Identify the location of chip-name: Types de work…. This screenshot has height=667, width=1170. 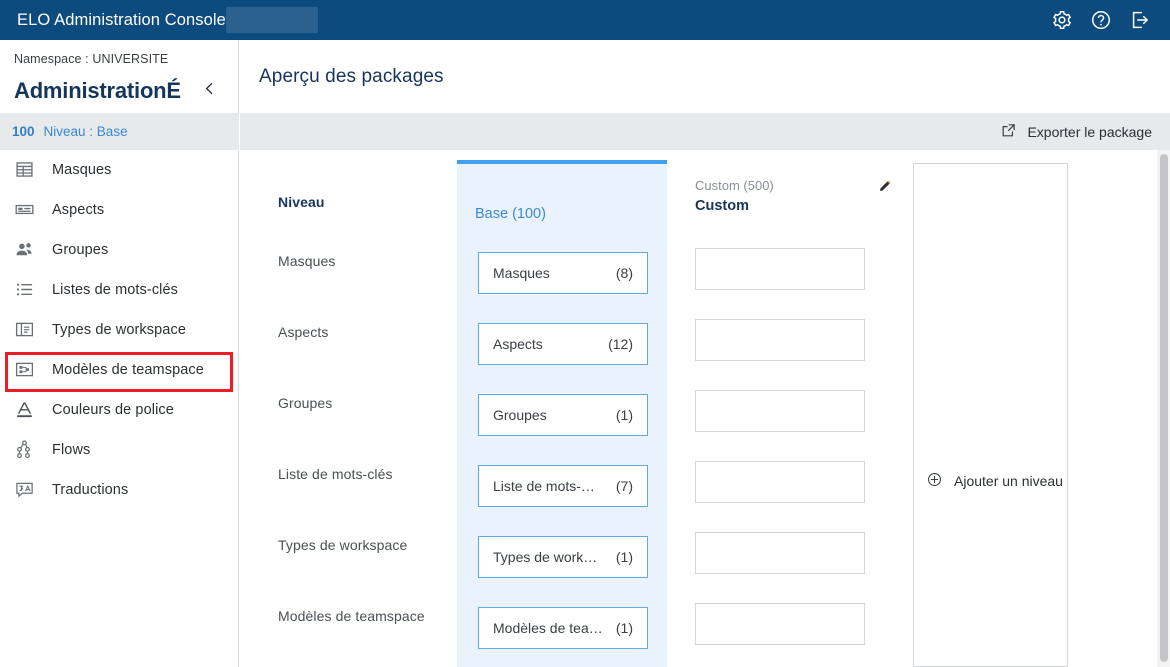
(545, 557).